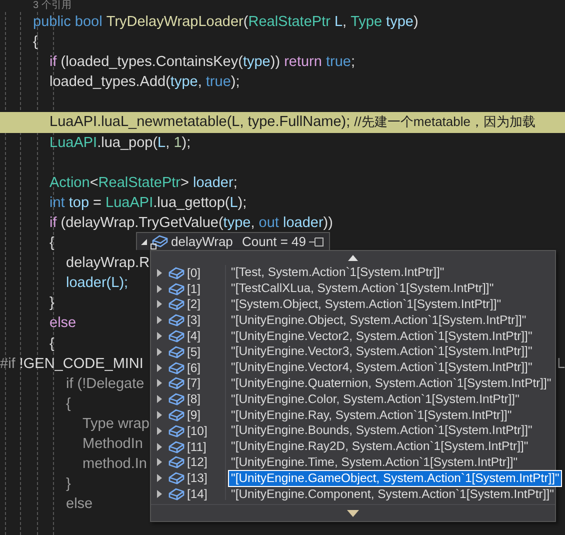  What do you see at coordinates (89, 22) in the screenshot?
I see `code-token: bool` at bounding box center [89, 22].